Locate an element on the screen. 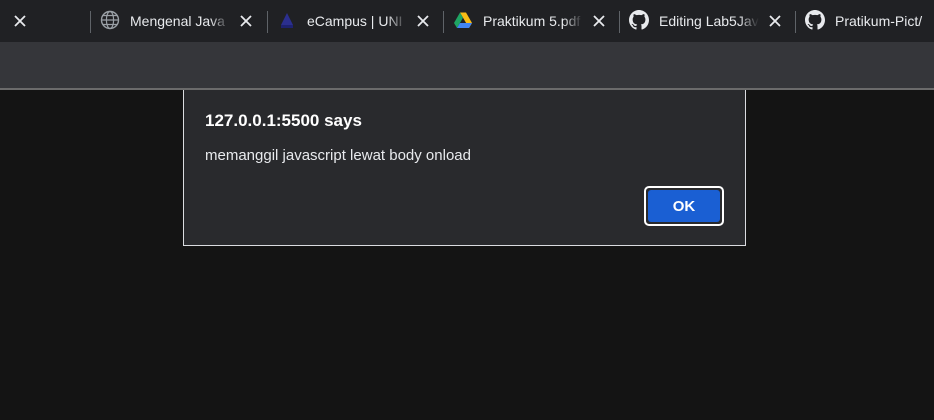  tab-strip: ox Mengenal Java eCampus | UNI is located at coordinates (467, 21).